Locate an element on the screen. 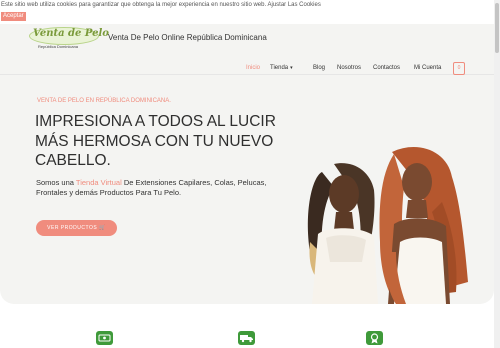  hero-subtext-start: Somos una is located at coordinates (55, 182).